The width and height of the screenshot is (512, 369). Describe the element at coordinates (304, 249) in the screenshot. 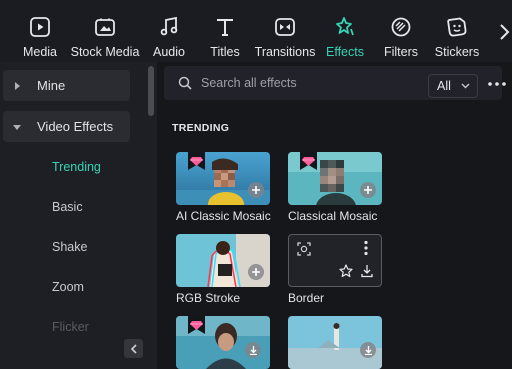

I see `preview-scan-icon` at that location.